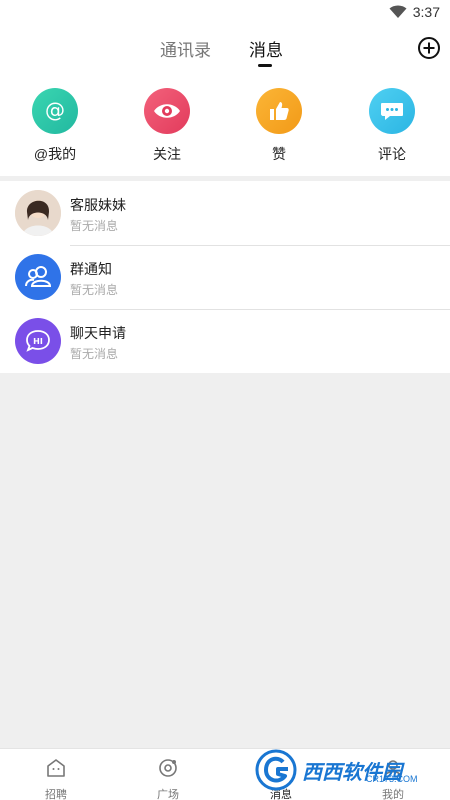 This screenshot has height=800, width=450. Describe the element at coordinates (56, 768) in the screenshot. I see `home-icon` at that location.